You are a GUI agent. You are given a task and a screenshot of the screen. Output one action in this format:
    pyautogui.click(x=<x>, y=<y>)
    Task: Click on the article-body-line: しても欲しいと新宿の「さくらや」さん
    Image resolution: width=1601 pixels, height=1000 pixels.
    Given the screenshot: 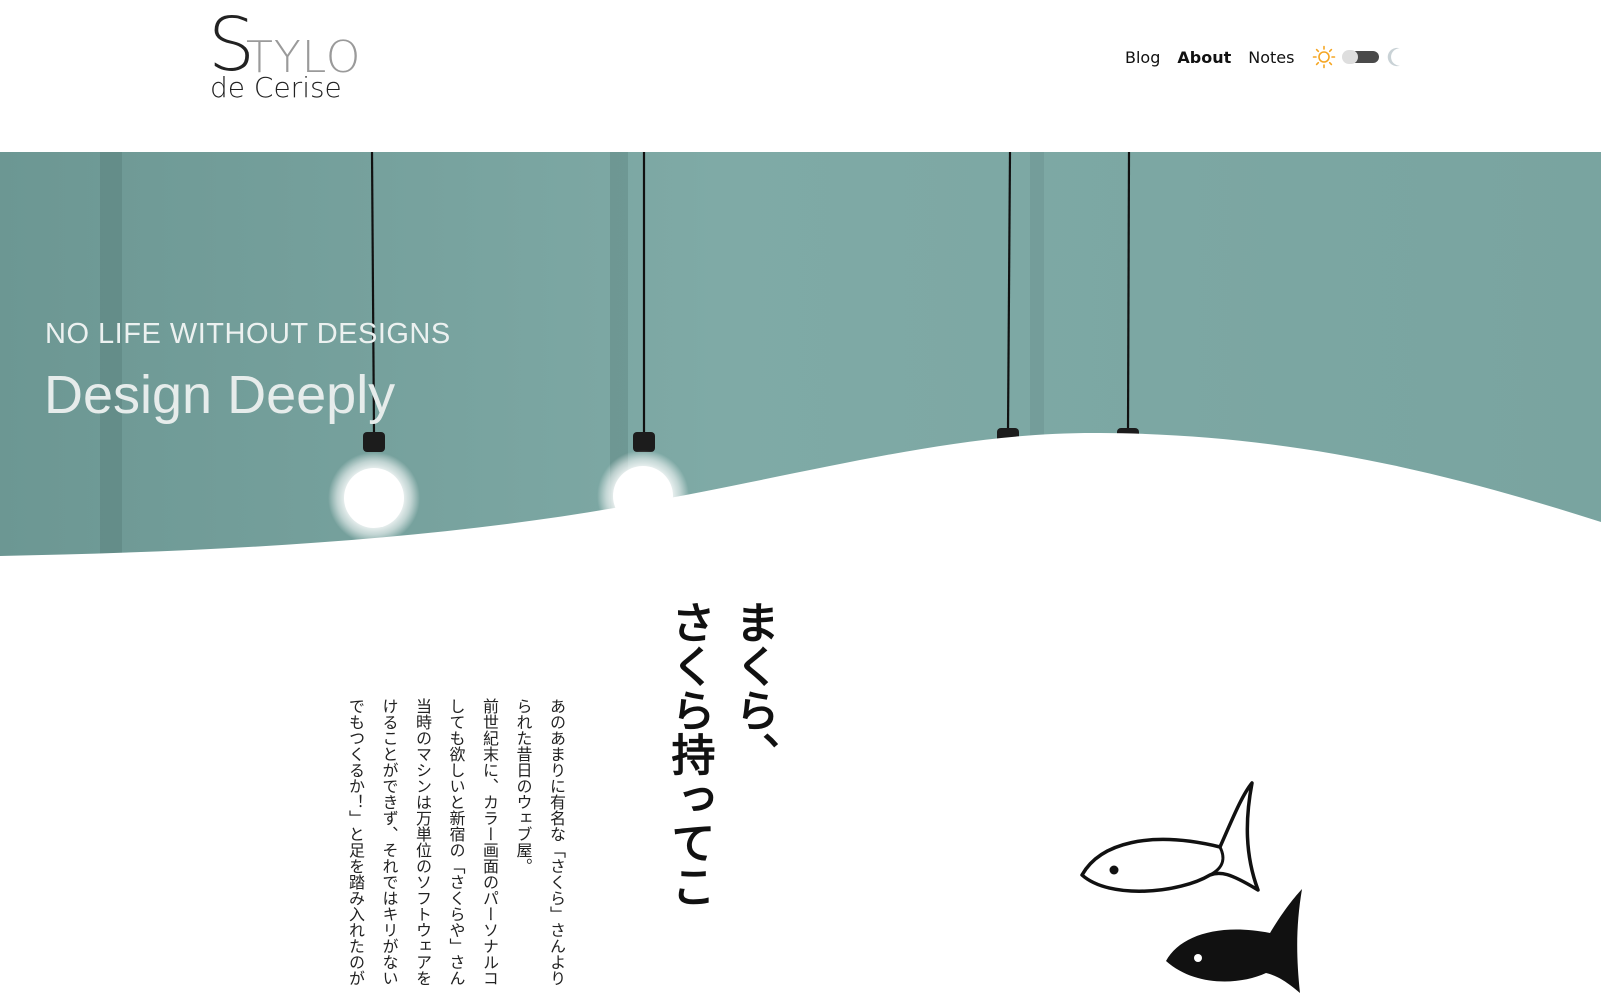 What is the action you would take?
    pyautogui.click(x=456, y=842)
    